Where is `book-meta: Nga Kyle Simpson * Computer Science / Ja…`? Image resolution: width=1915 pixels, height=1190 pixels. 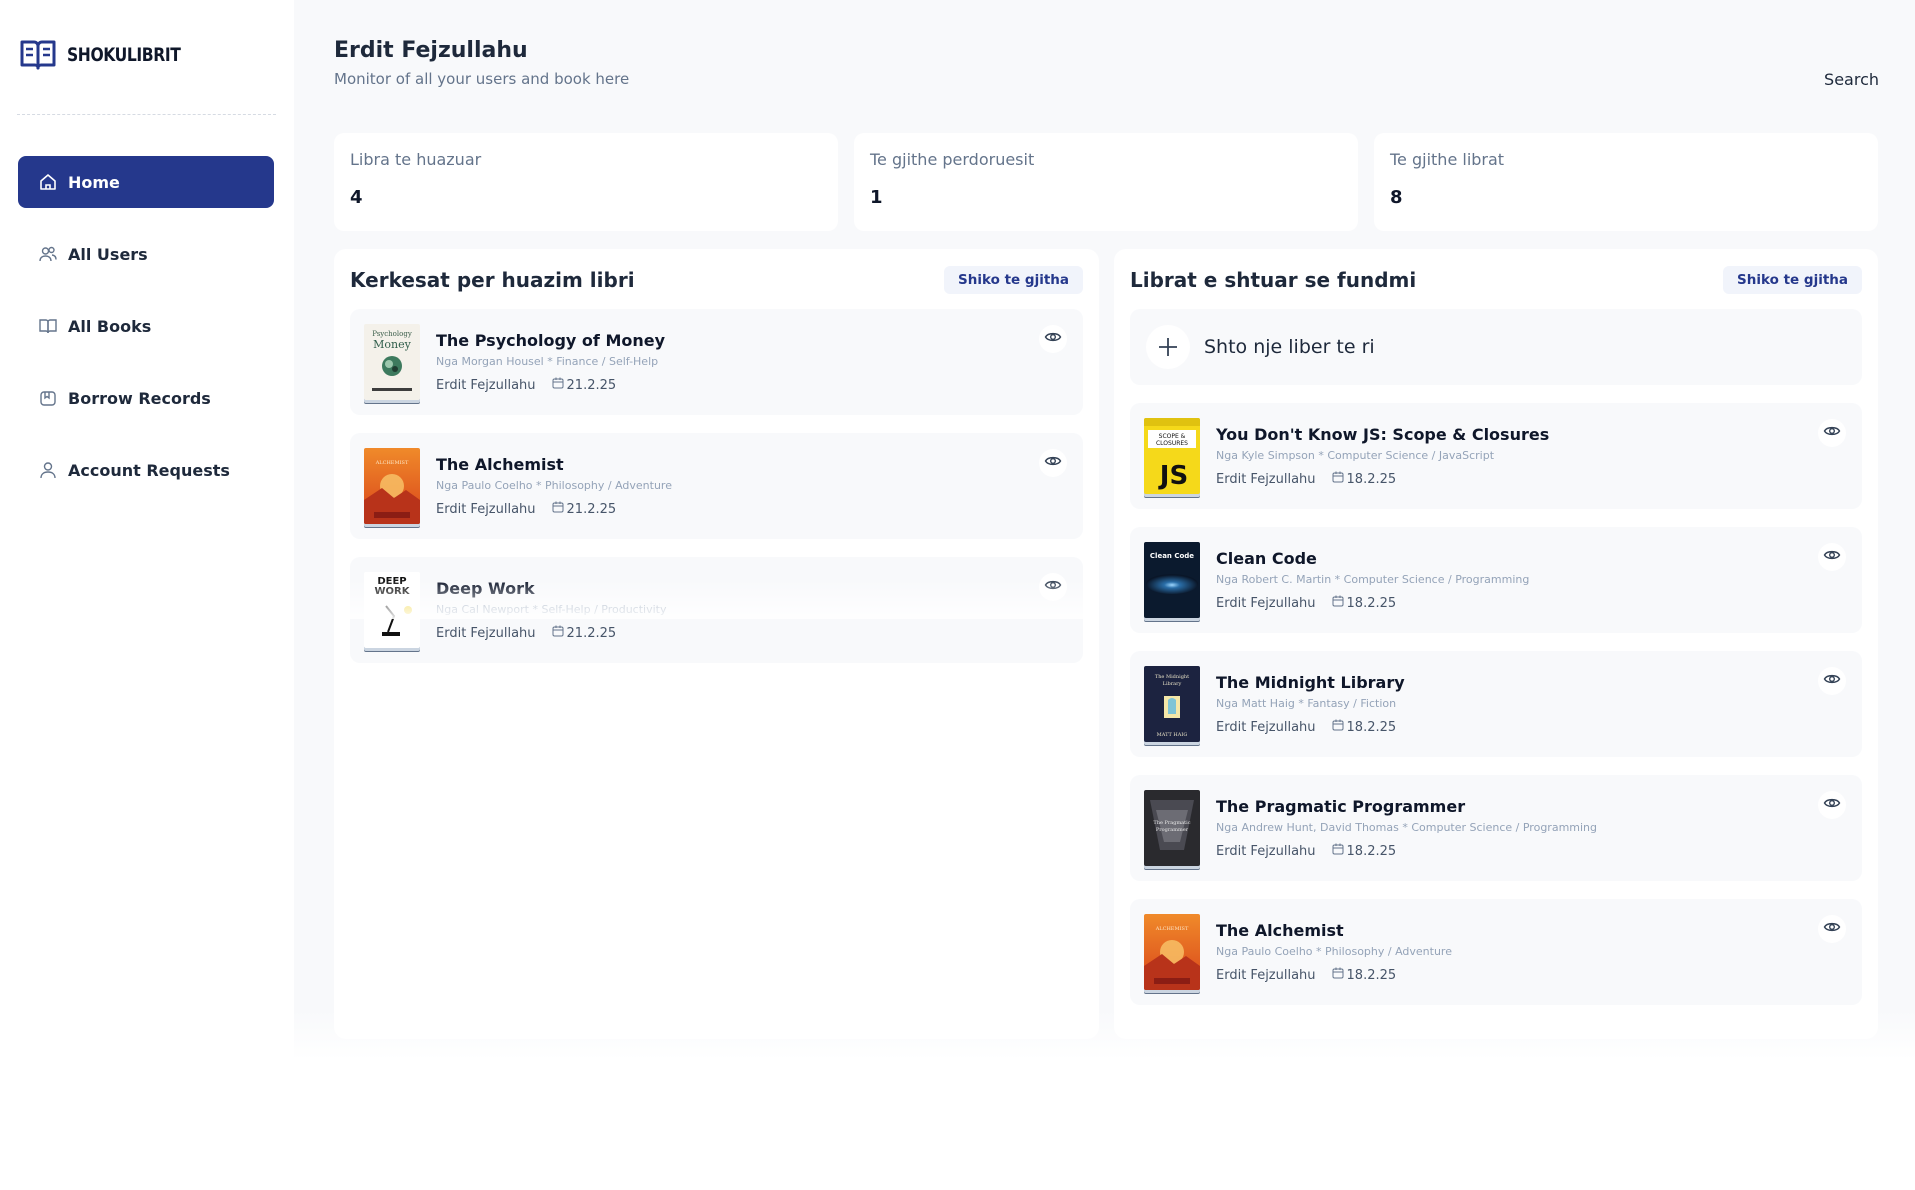 book-meta: Nga Kyle Simpson * Computer Science / Ja… is located at coordinates (1355, 455).